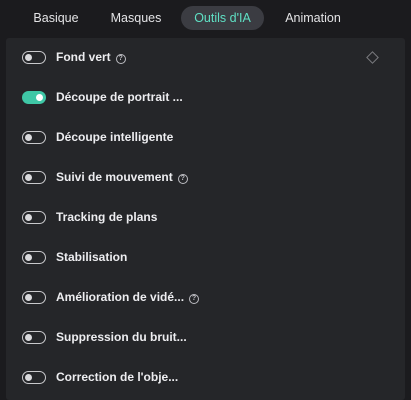 The width and height of the screenshot is (411, 400). I want to click on feature-label: Fond vert?, so click(91, 57).